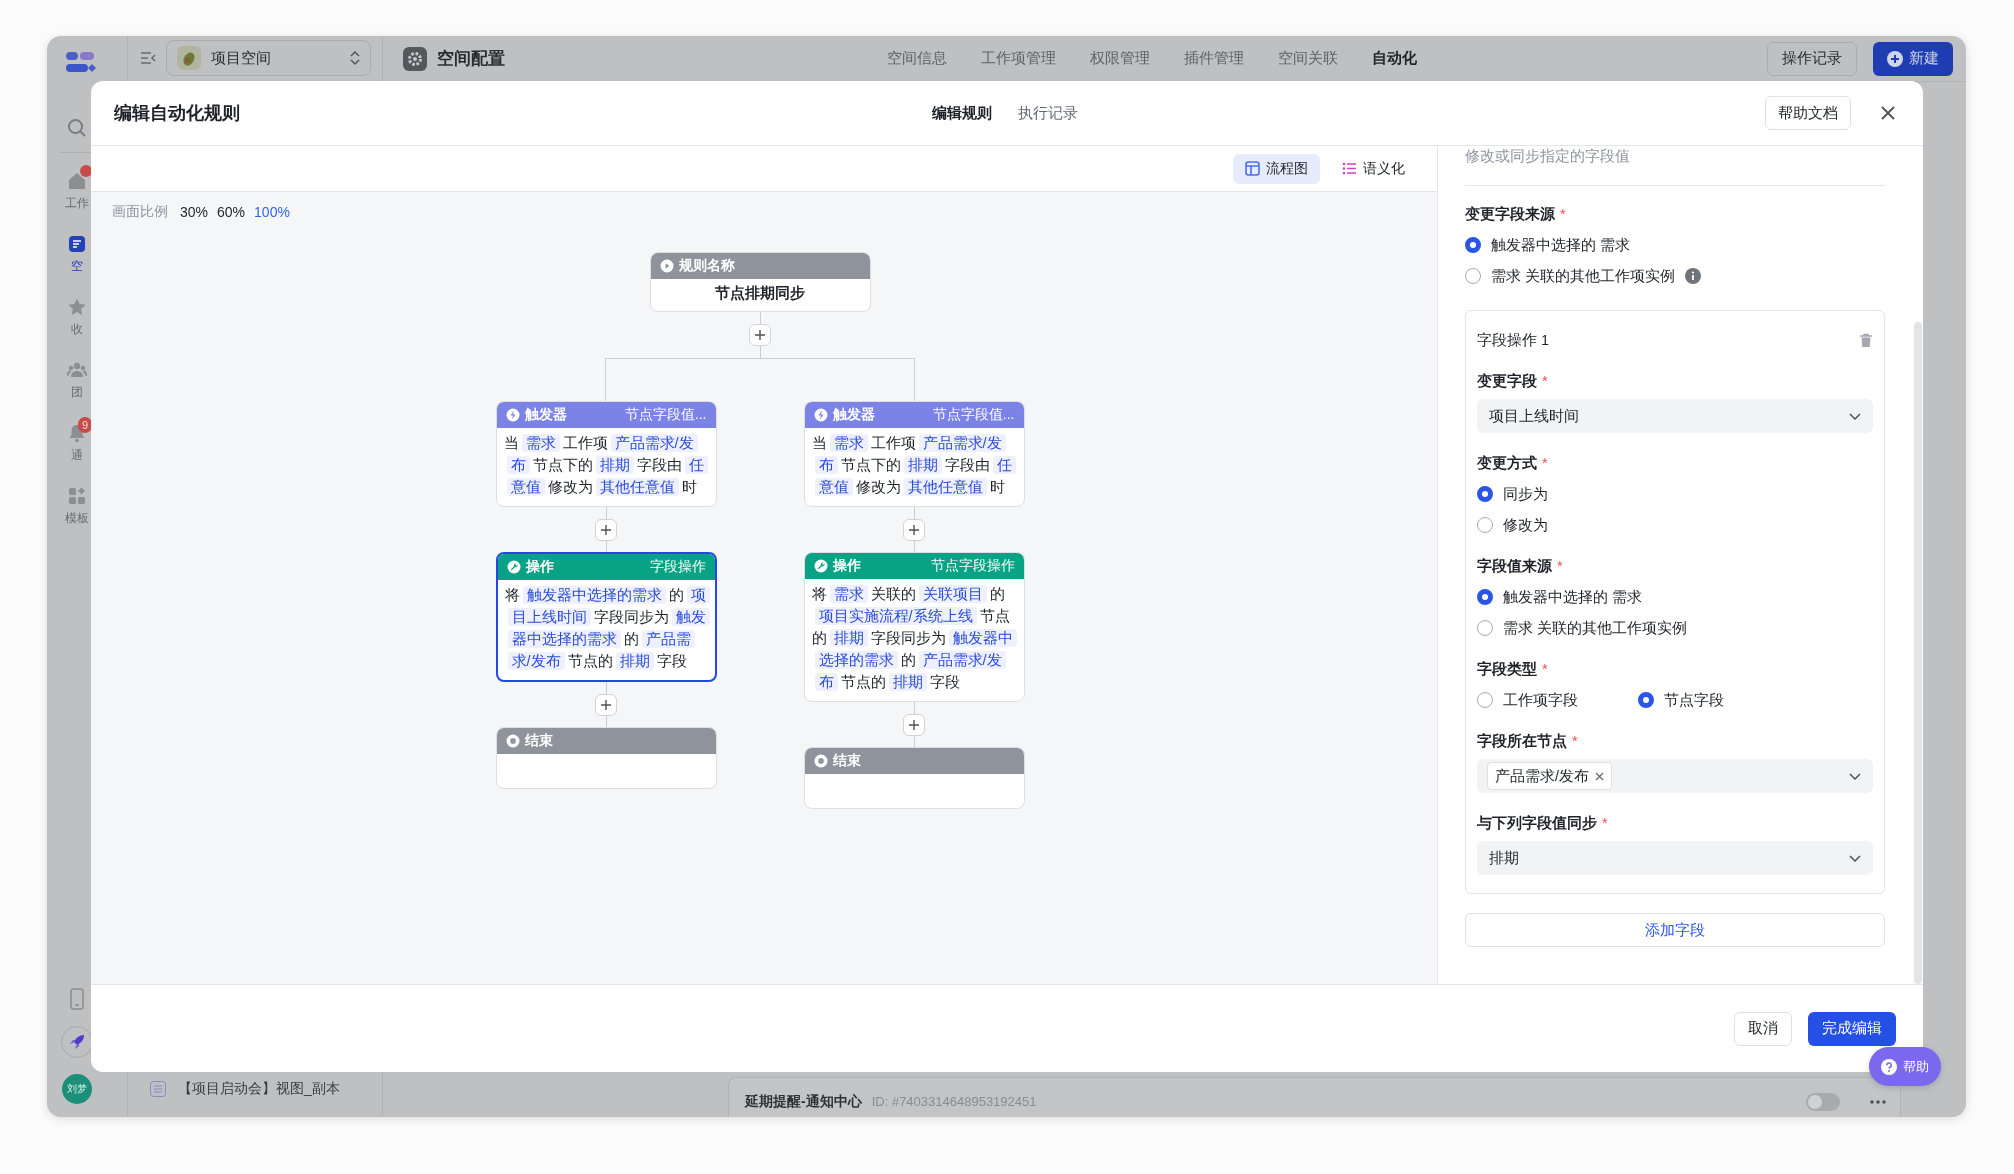  I want to click on field-label: 变更方式, so click(1507, 463).